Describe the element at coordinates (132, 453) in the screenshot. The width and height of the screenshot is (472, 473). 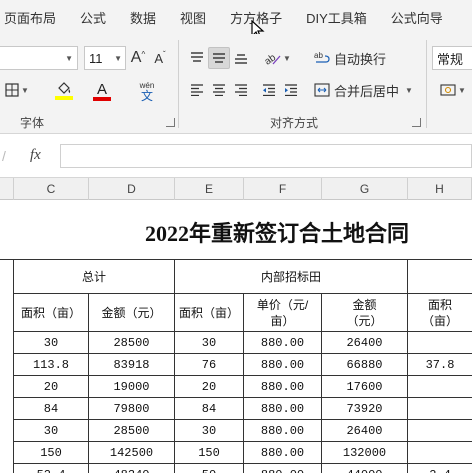
I see `cell-amount-total: 142500` at that location.